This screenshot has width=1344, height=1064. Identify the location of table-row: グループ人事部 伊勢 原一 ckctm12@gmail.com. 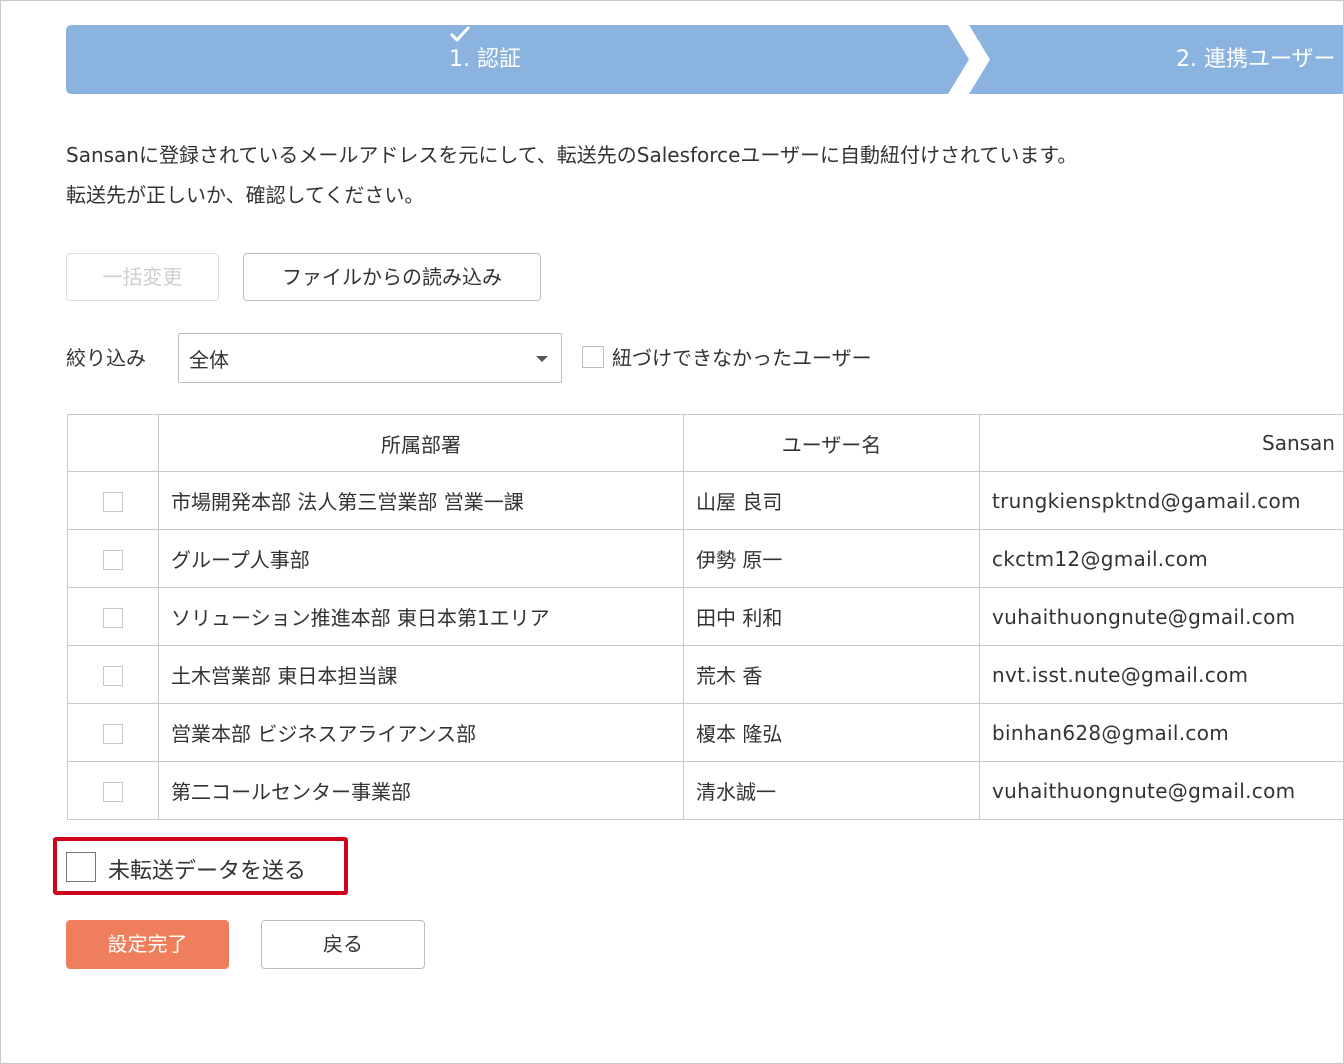
(705, 558).